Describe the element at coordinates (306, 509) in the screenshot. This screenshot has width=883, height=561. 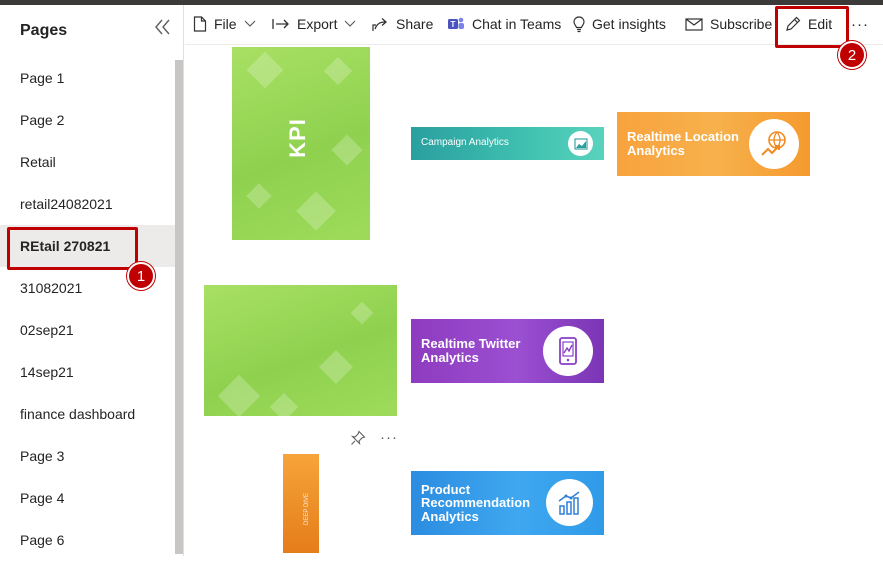
I see `orange-tile-text: DEEP DIVE` at that location.